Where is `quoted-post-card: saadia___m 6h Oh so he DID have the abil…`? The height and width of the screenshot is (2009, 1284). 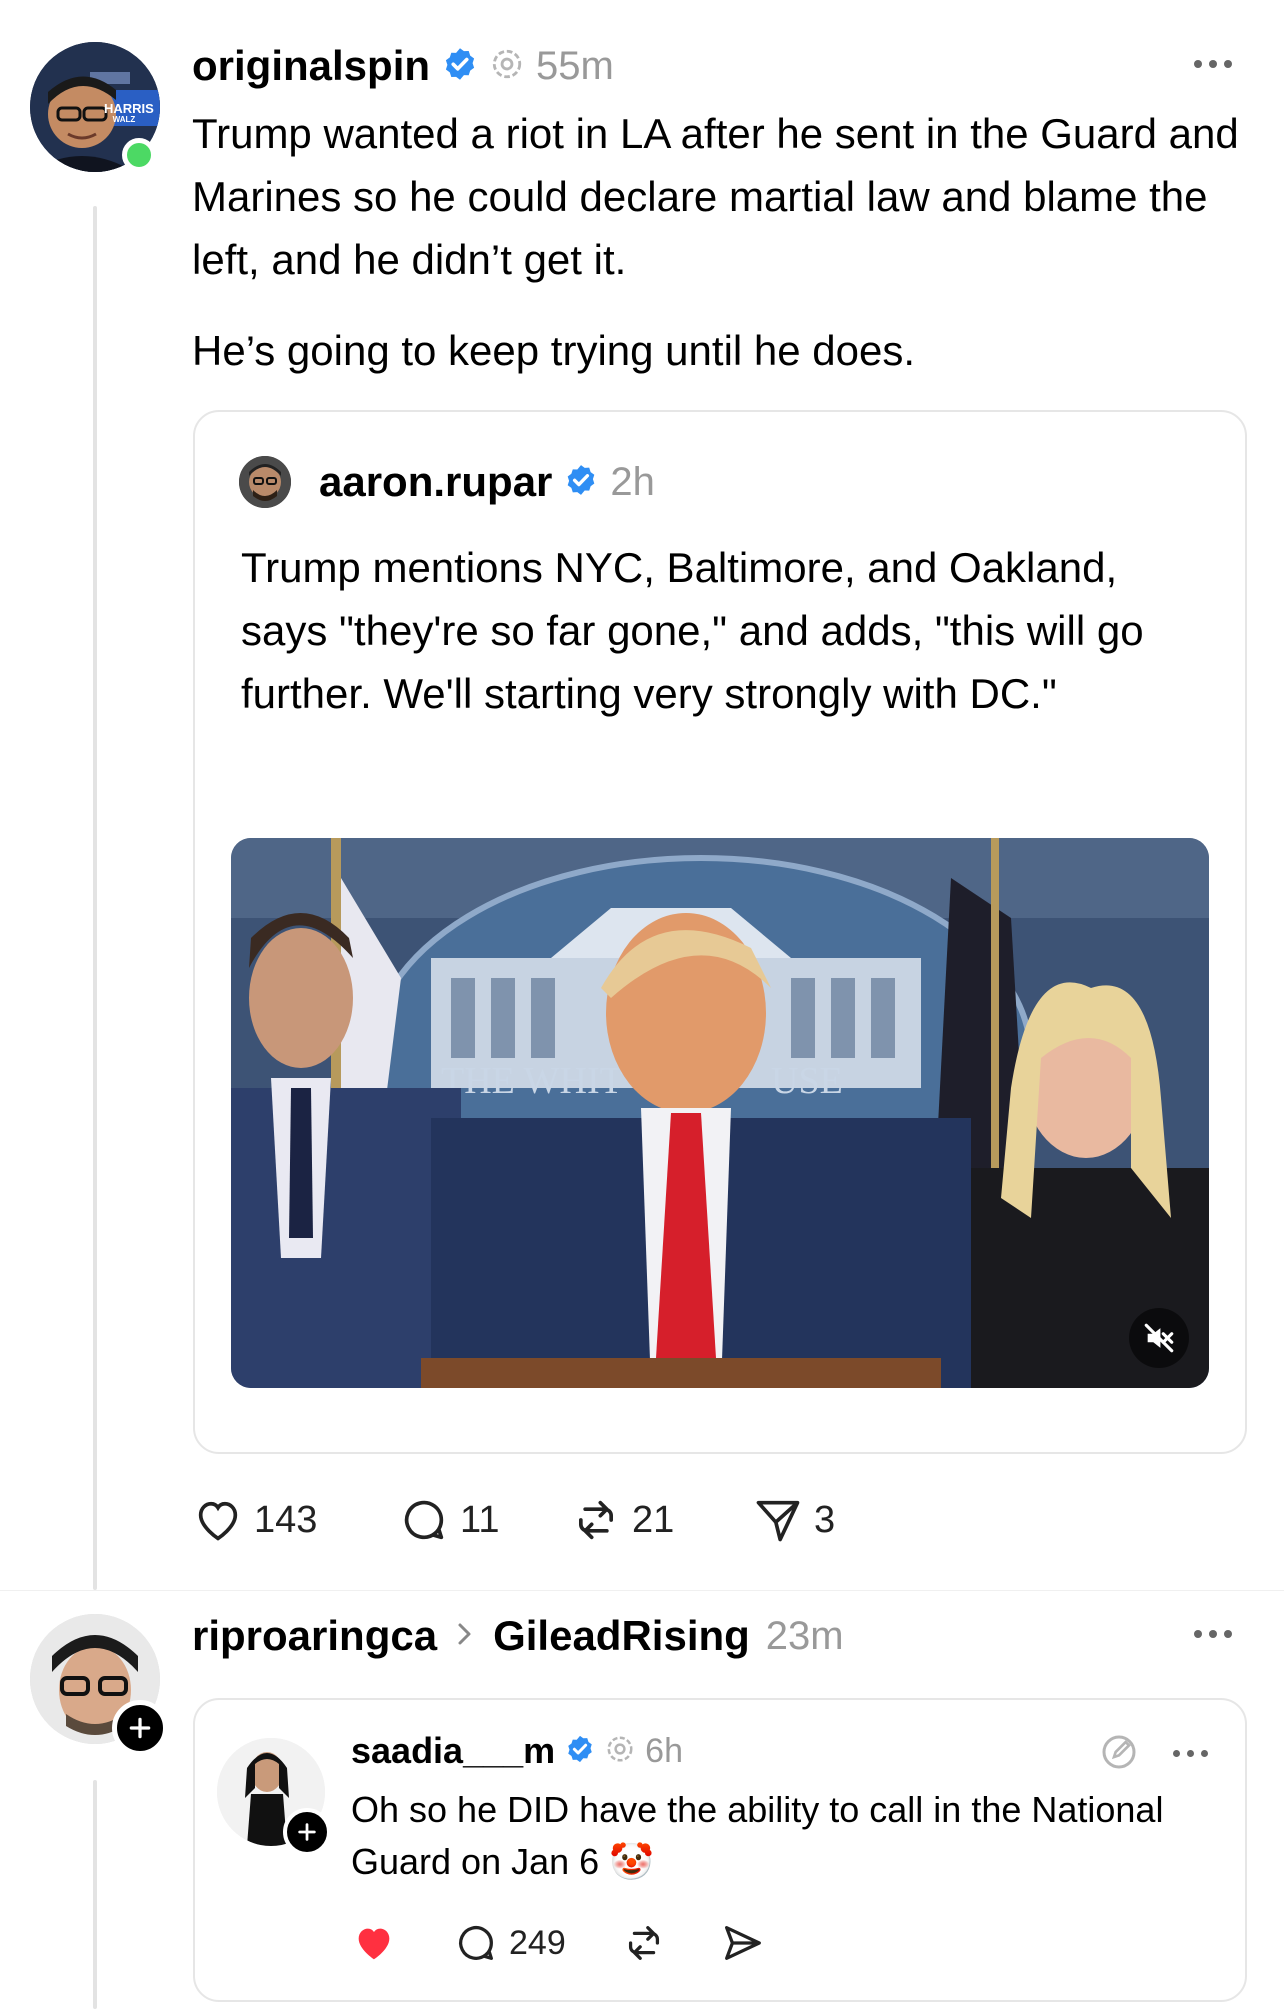
quoted-post-card: saadia___m 6h Oh so he DID have the abil… is located at coordinates (720, 1850).